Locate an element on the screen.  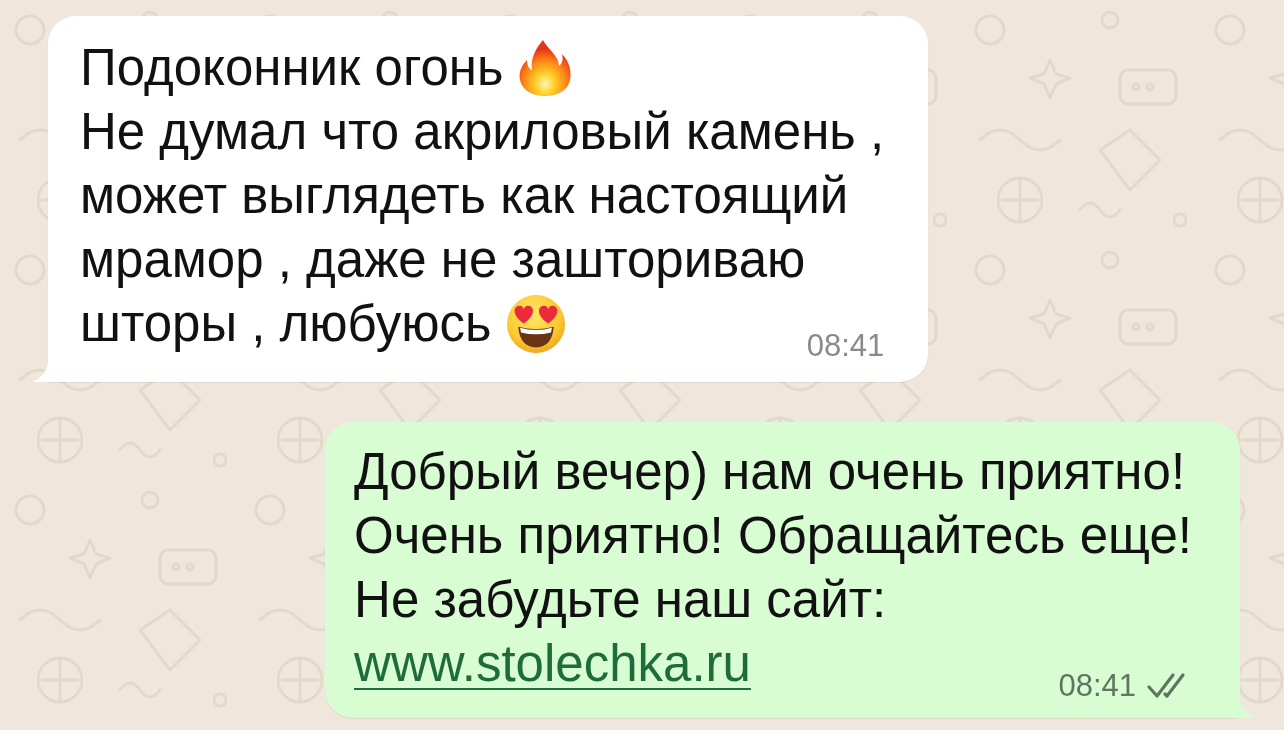
message-text: Не думал что акриловый камень , is located at coordinates (482, 132).